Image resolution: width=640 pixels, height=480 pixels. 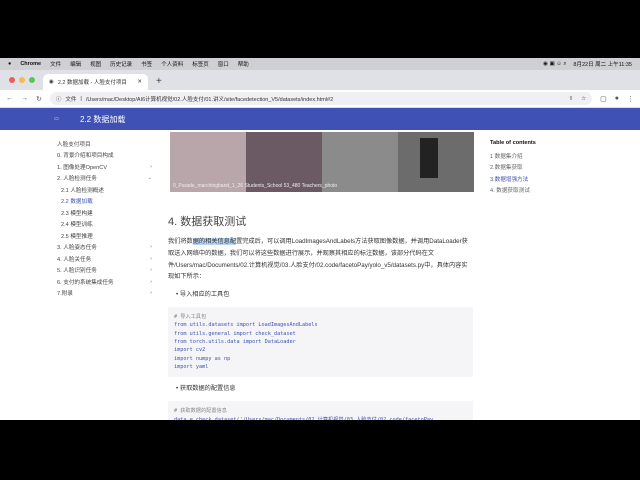 I want to click on text-selection: 据的相关信息配, so click(x=214, y=241).